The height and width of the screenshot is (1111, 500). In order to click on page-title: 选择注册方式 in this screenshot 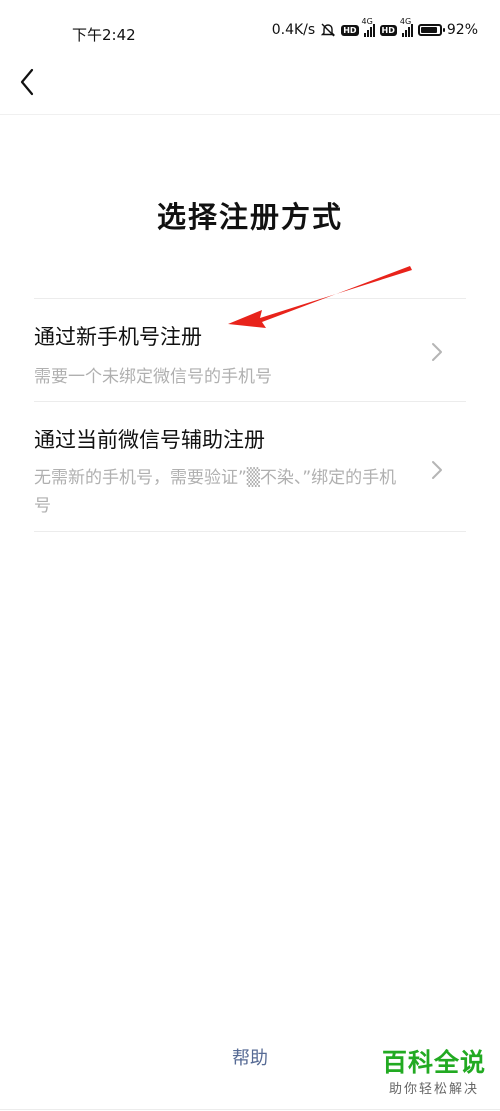, I will do `click(249, 217)`.